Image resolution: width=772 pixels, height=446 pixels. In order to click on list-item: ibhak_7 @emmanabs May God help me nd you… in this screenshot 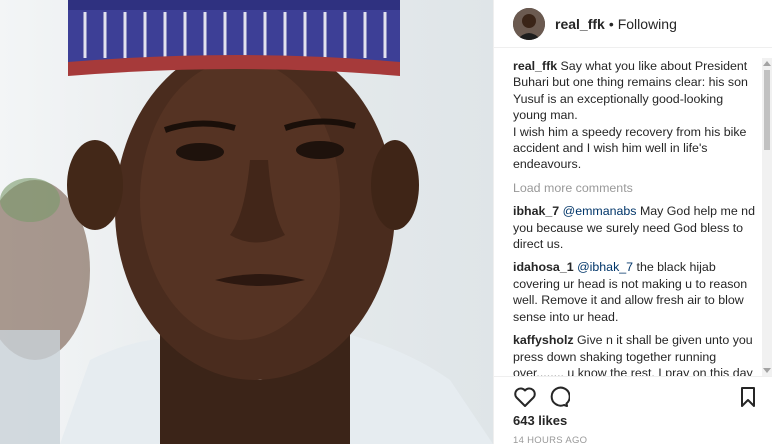, I will do `click(639, 227)`.